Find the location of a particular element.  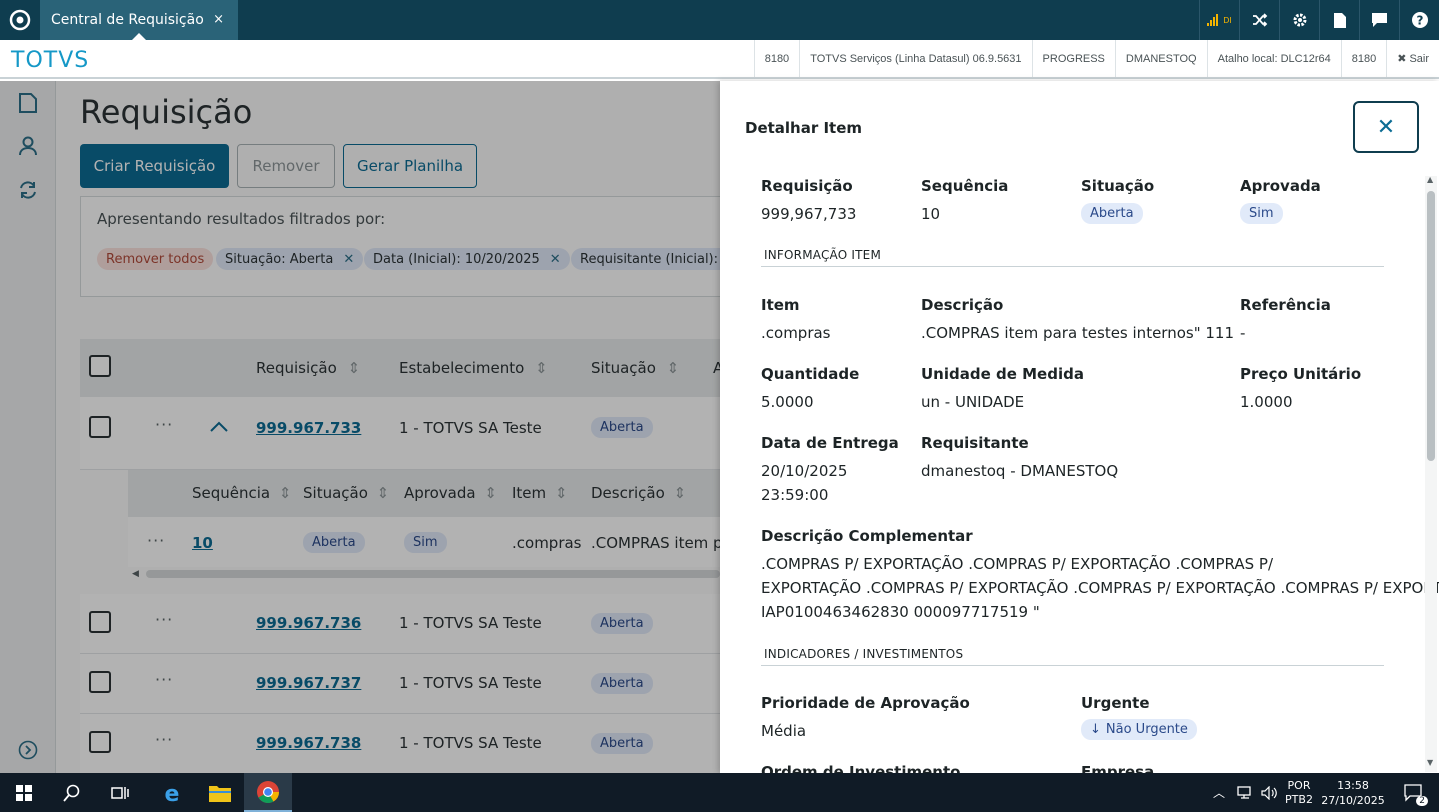

notifications-icon: 2 is located at coordinates (1414, 792).